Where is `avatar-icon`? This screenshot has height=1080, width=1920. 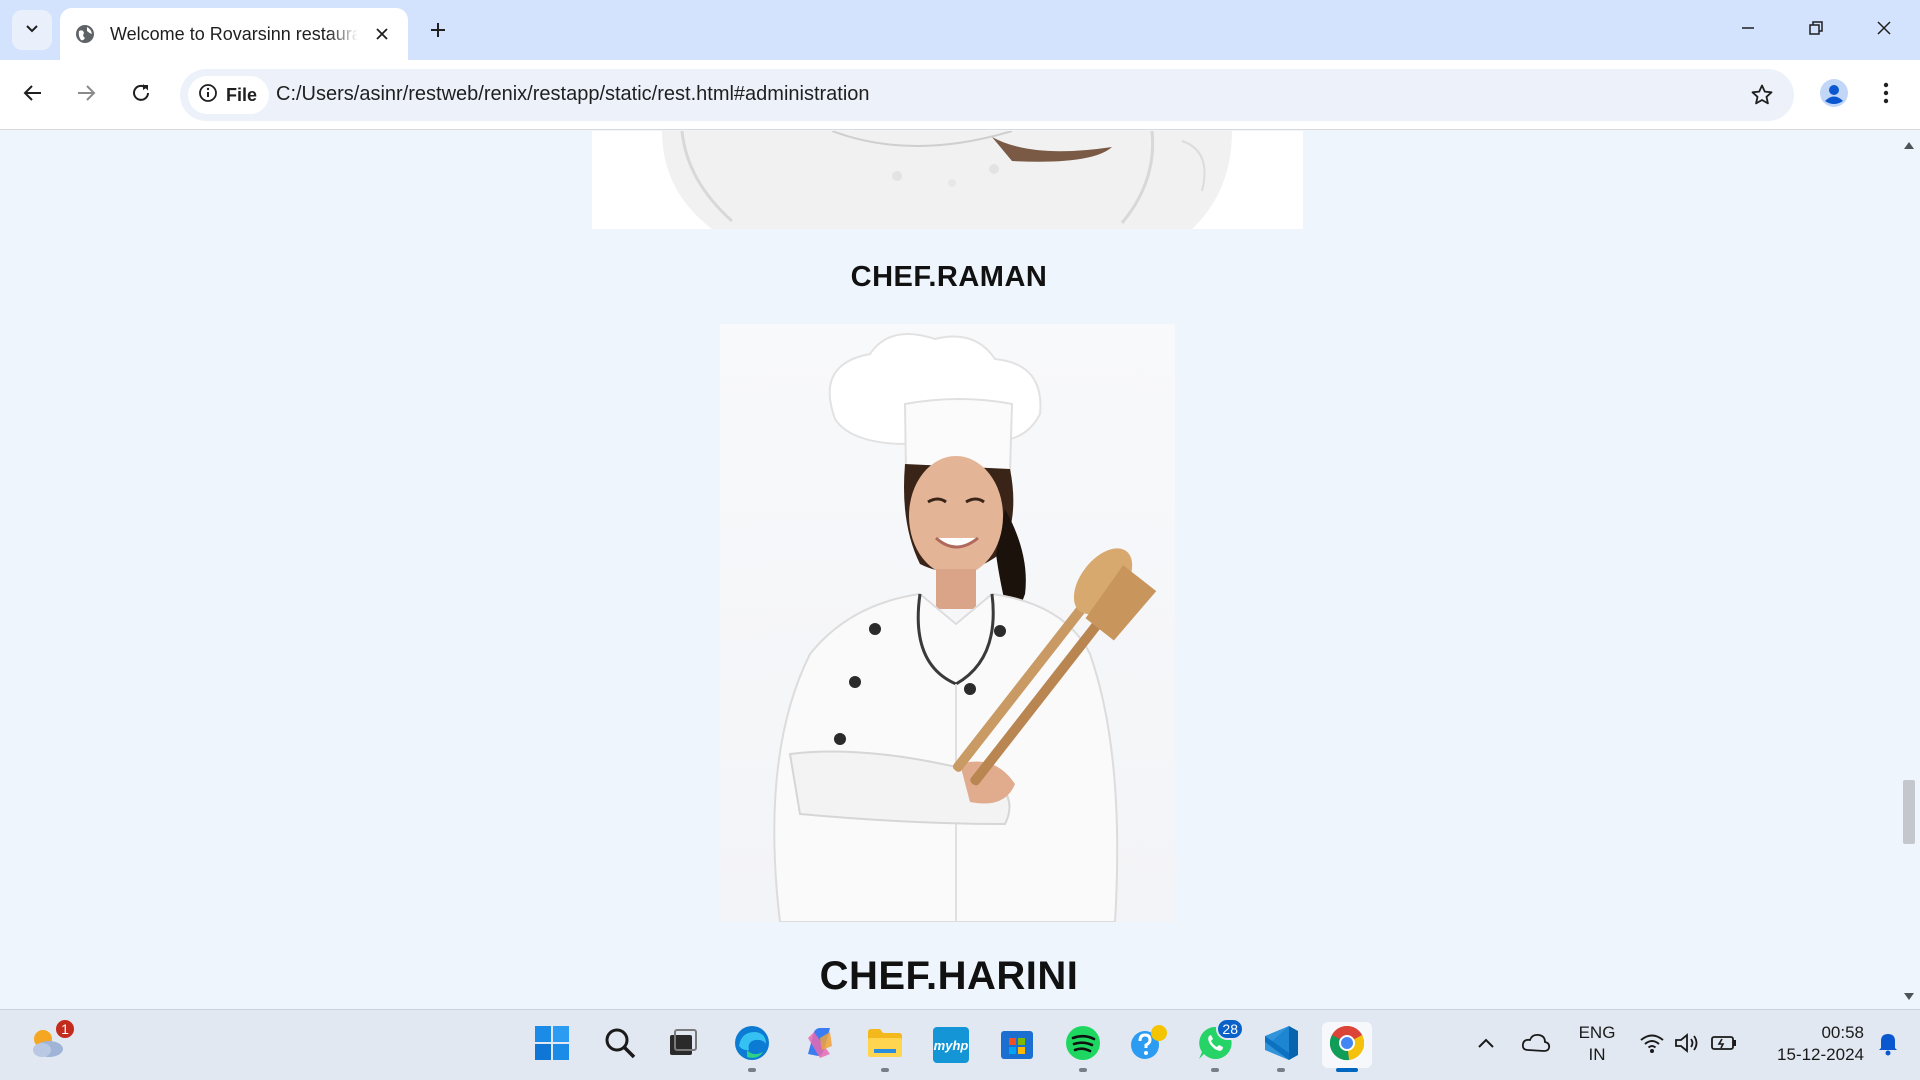
avatar-icon is located at coordinates (1834, 95).